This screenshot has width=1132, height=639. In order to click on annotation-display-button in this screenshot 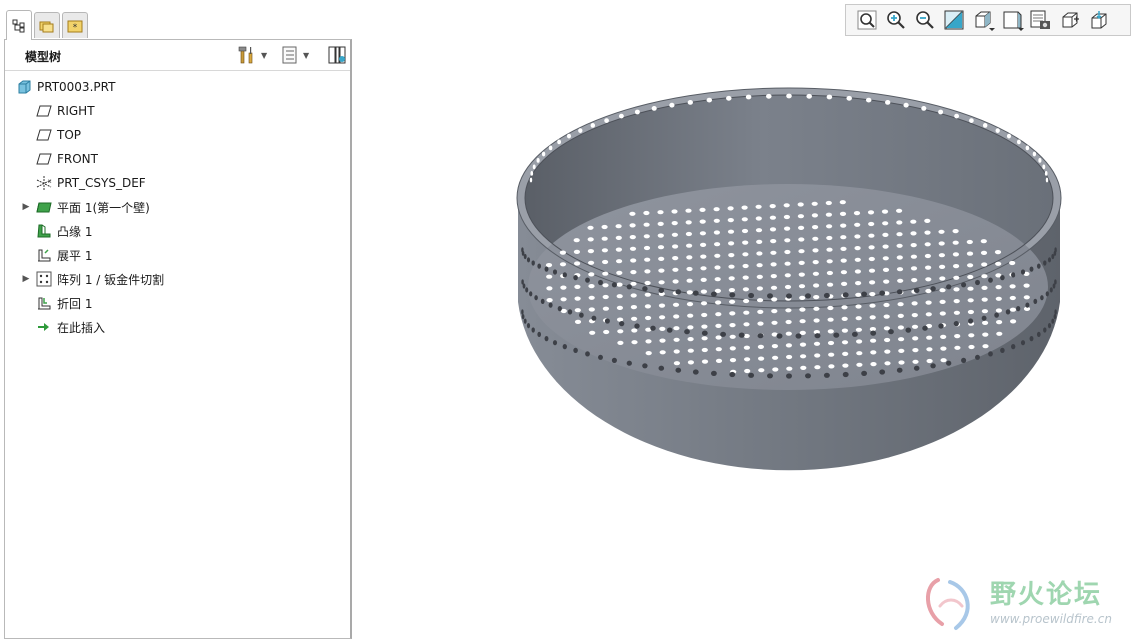, I will do `click(1098, 20)`.